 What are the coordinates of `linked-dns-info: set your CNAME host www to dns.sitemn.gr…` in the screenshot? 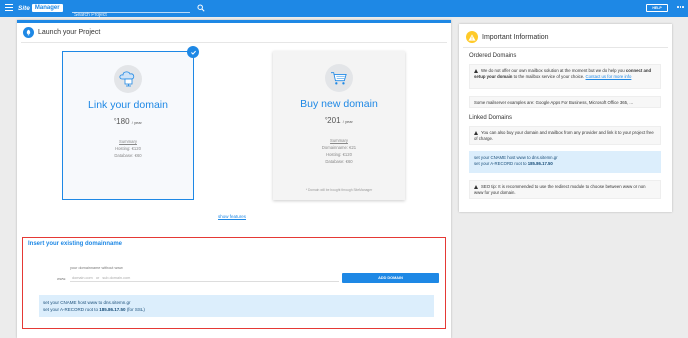 It's located at (565, 162).